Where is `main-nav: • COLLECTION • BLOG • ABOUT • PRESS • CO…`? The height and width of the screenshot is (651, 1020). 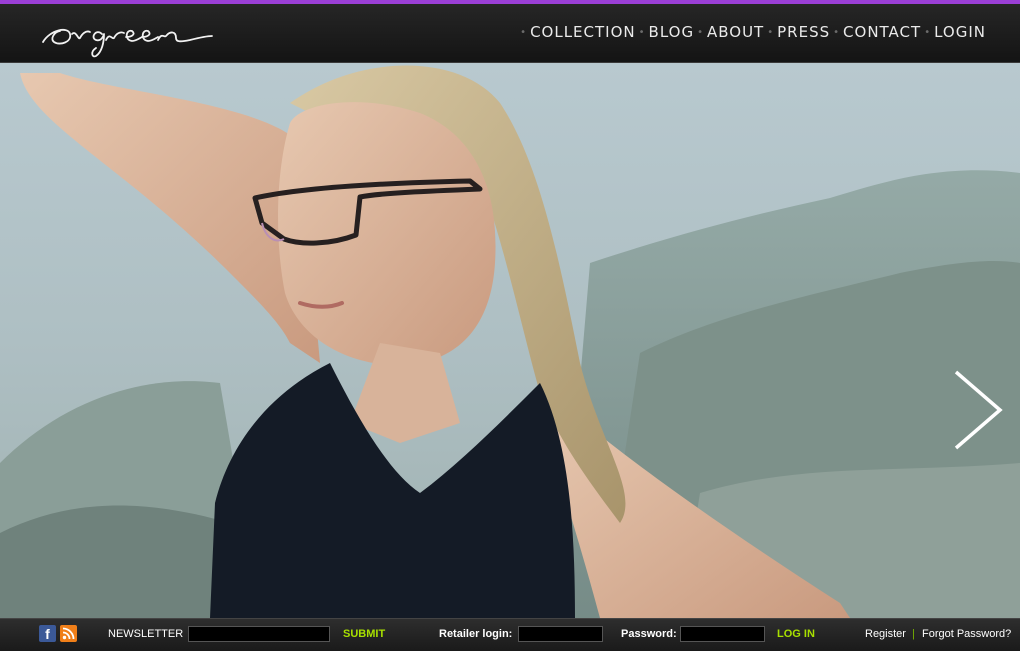 main-nav: • COLLECTION • BLOG • ABOUT • PRESS • CO… is located at coordinates (751, 32).